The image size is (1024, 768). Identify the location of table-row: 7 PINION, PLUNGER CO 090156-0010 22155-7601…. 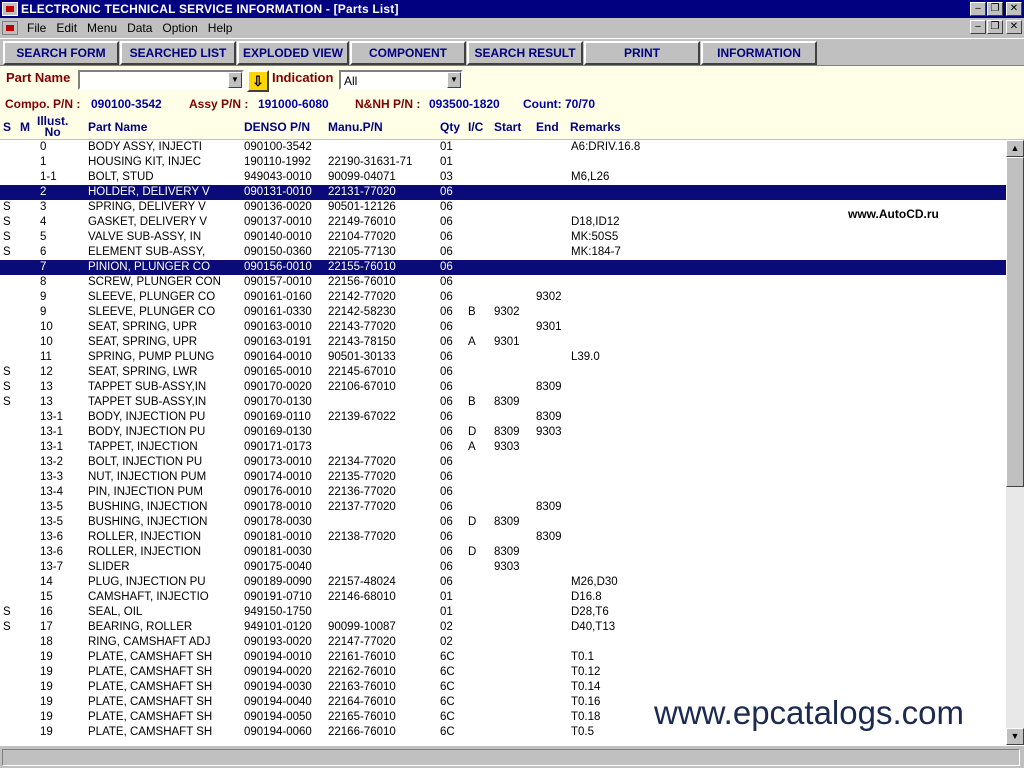
(503, 267).